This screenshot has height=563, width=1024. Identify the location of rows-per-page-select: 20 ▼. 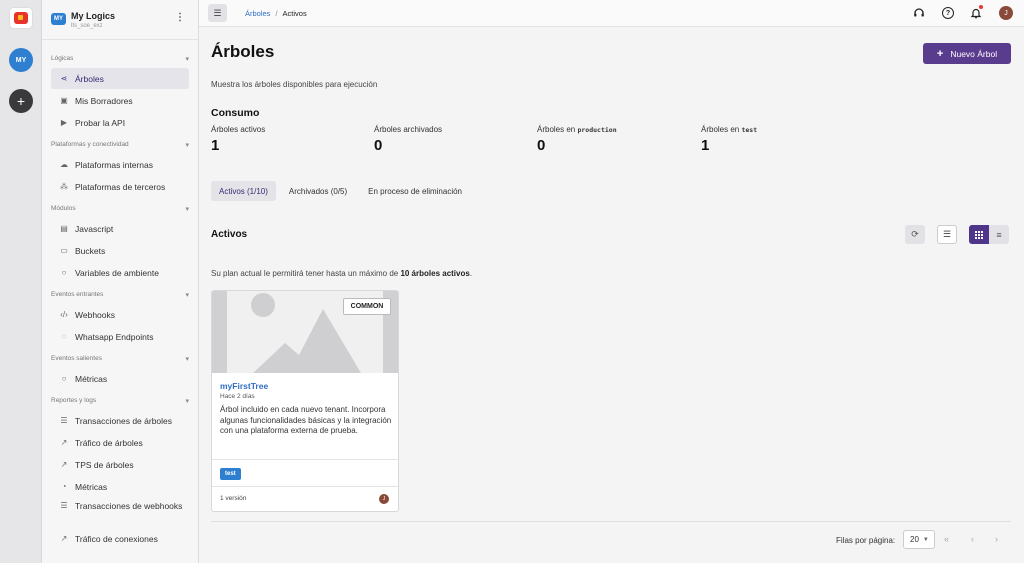
(919, 539).